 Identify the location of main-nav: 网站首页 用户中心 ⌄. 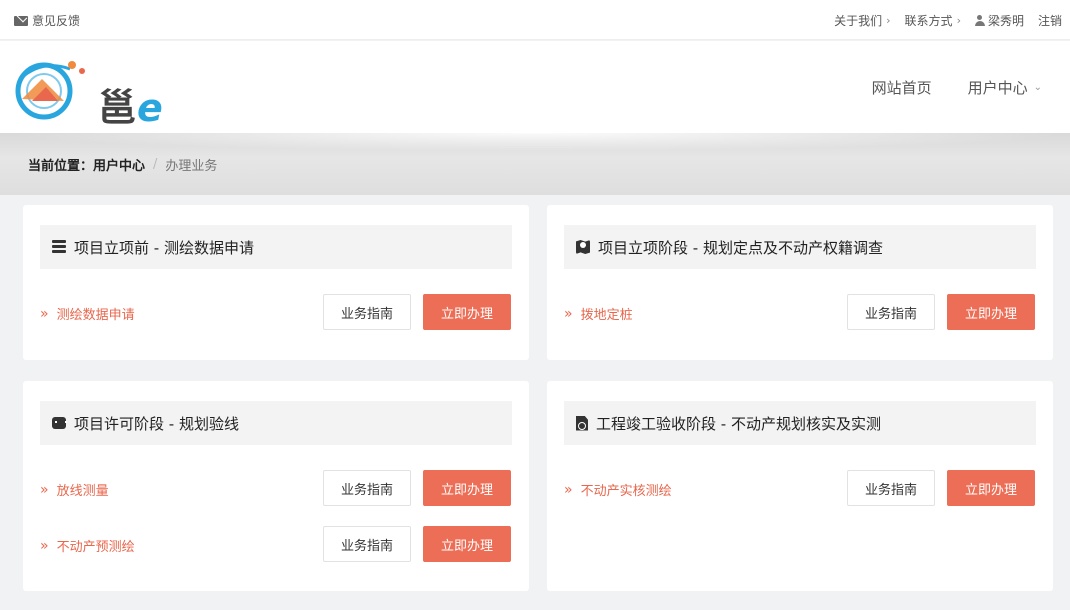
(939, 87).